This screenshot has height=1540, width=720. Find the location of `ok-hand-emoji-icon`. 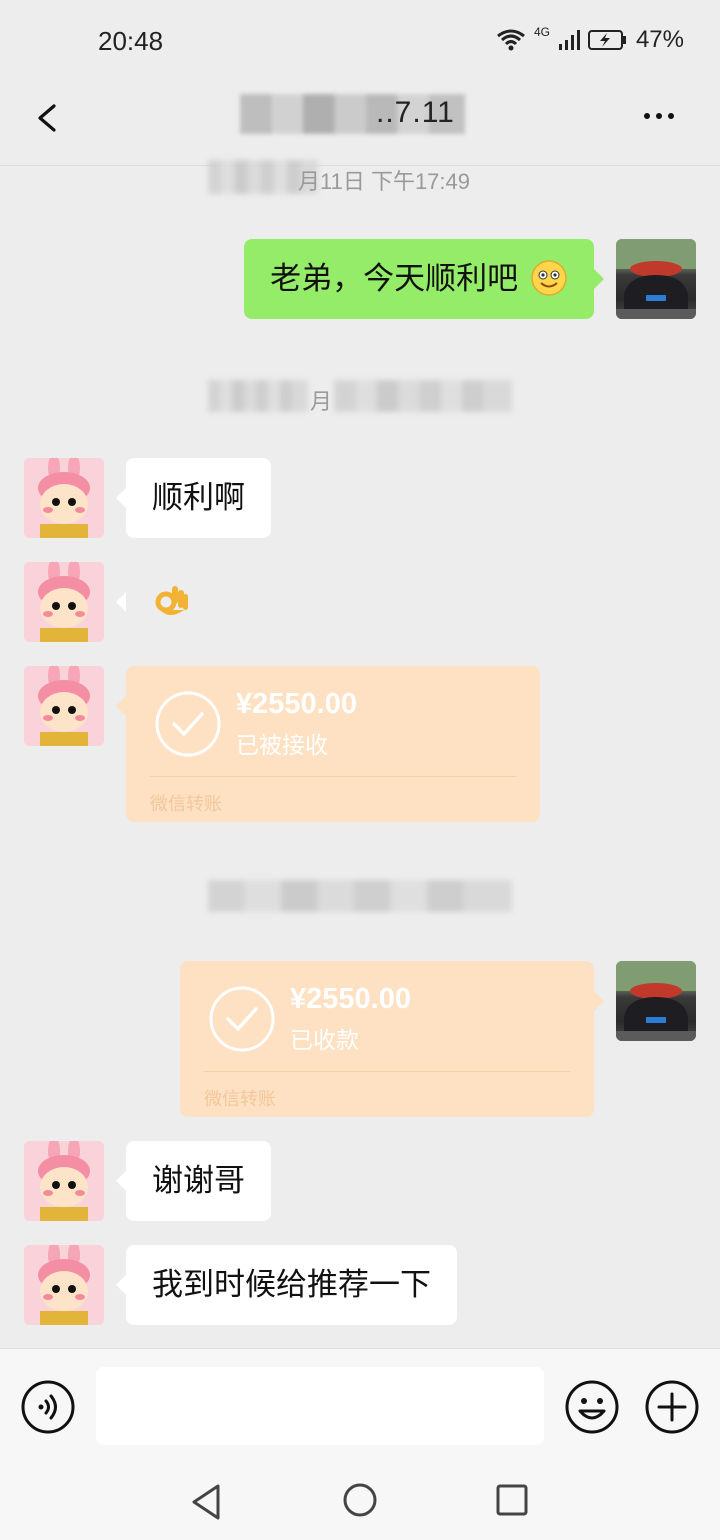

ok-hand-emoji-icon is located at coordinates (171, 600).